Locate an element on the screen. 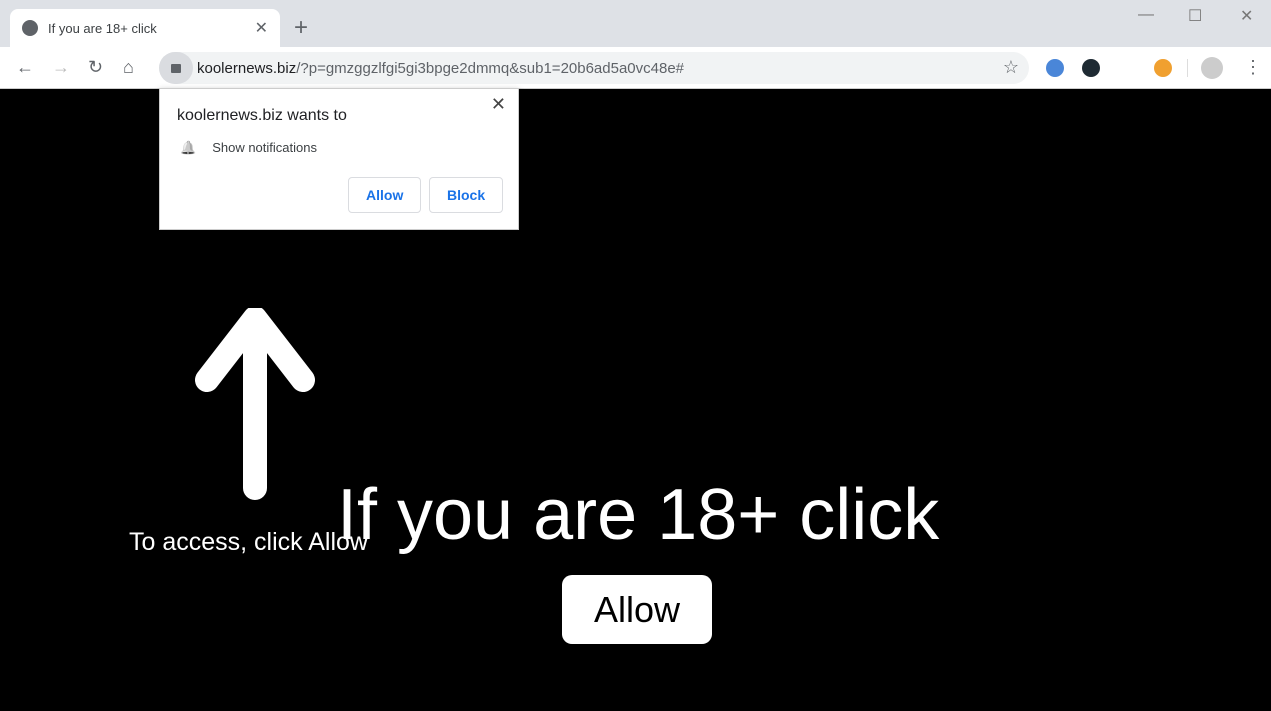 The image size is (1271, 711). tab-strip: If you are 18+ click ✕ + — ☐ ✕ is located at coordinates (635, 23).